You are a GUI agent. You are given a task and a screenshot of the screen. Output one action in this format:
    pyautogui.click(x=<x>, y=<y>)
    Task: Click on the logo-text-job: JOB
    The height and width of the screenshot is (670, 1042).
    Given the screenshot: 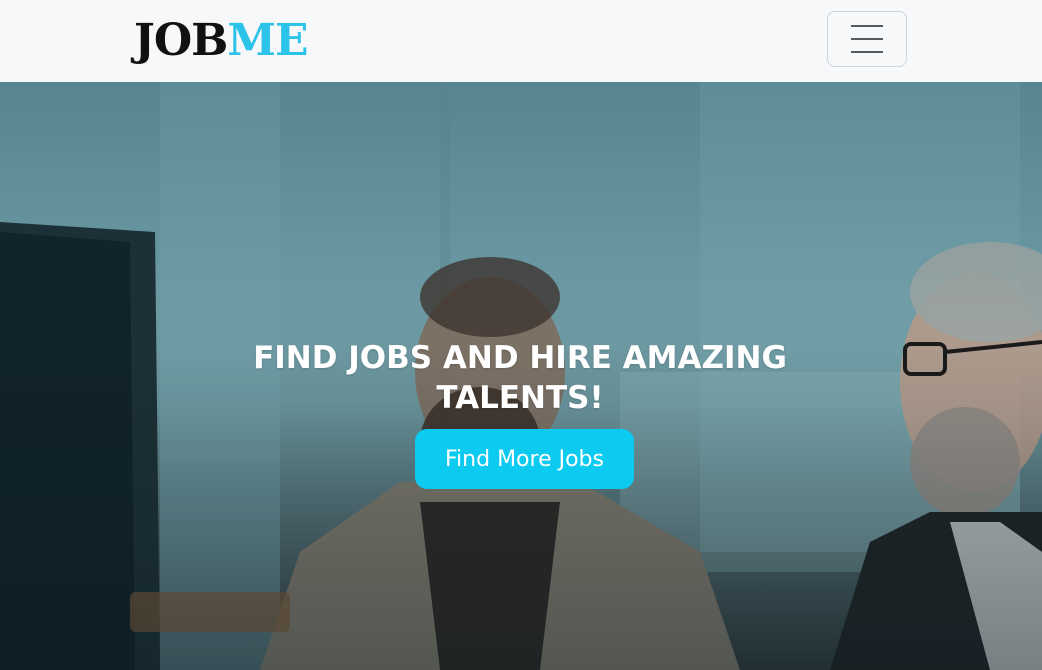 What is the action you would take?
    pyautogui.click(x=181, y=40)
    